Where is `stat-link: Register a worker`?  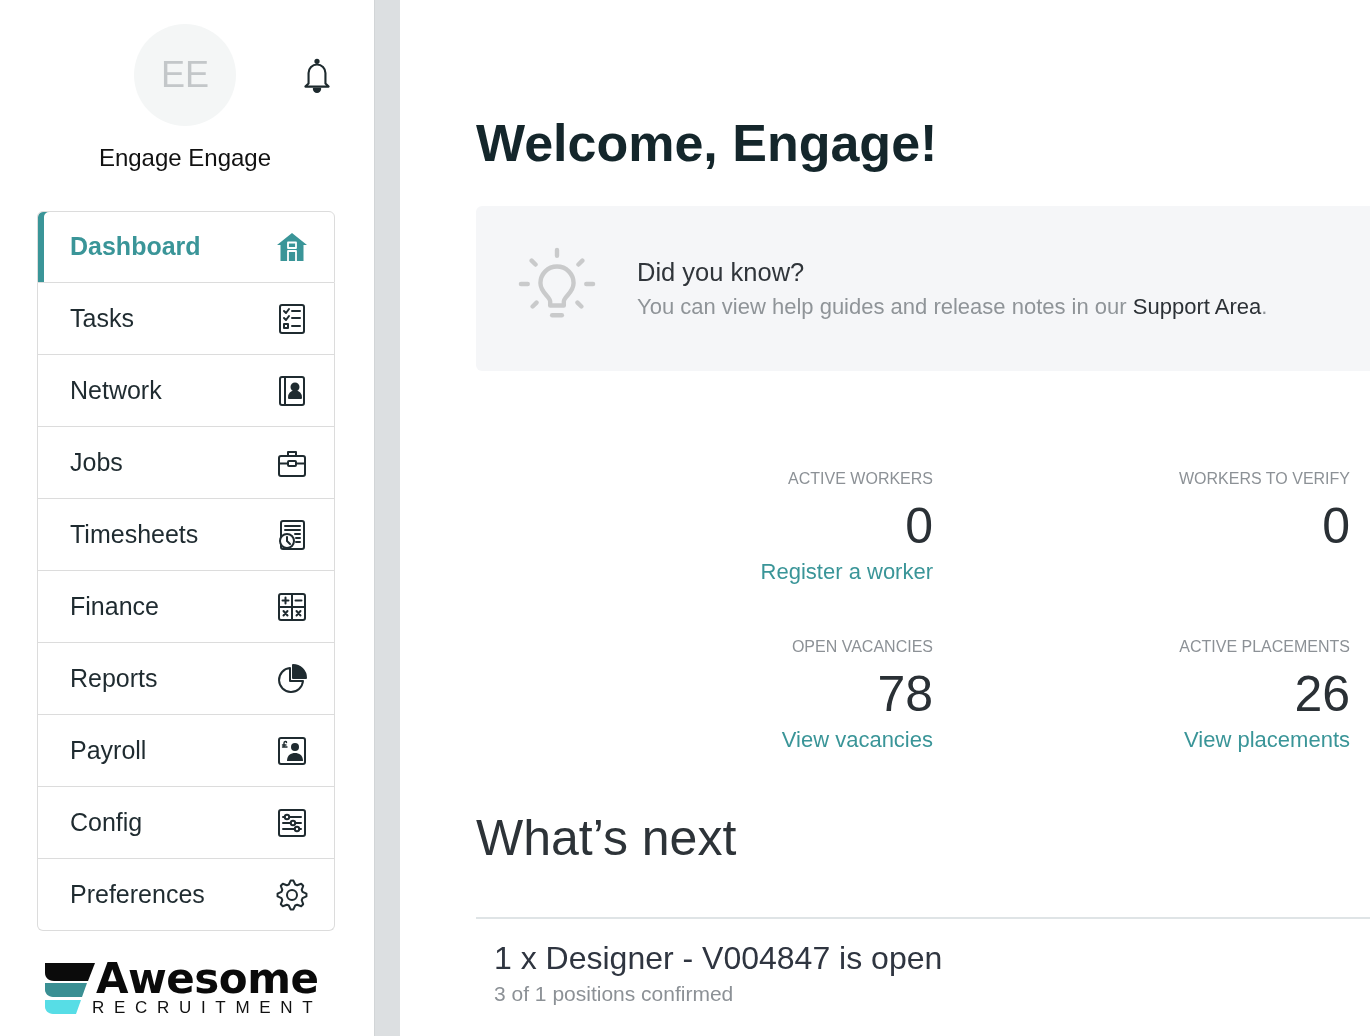
stat-link: Register a worker is located at coordinates (846, 572).